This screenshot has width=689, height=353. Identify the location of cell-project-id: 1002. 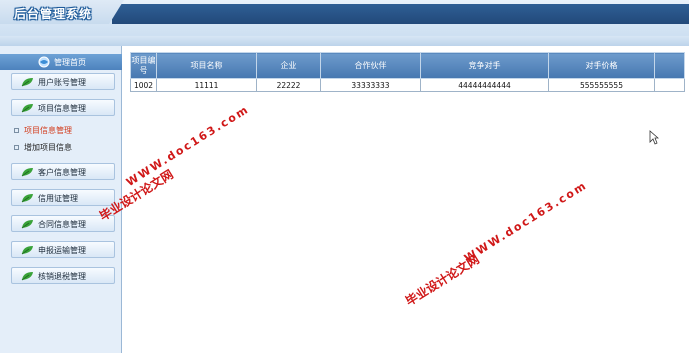
(143, 85).